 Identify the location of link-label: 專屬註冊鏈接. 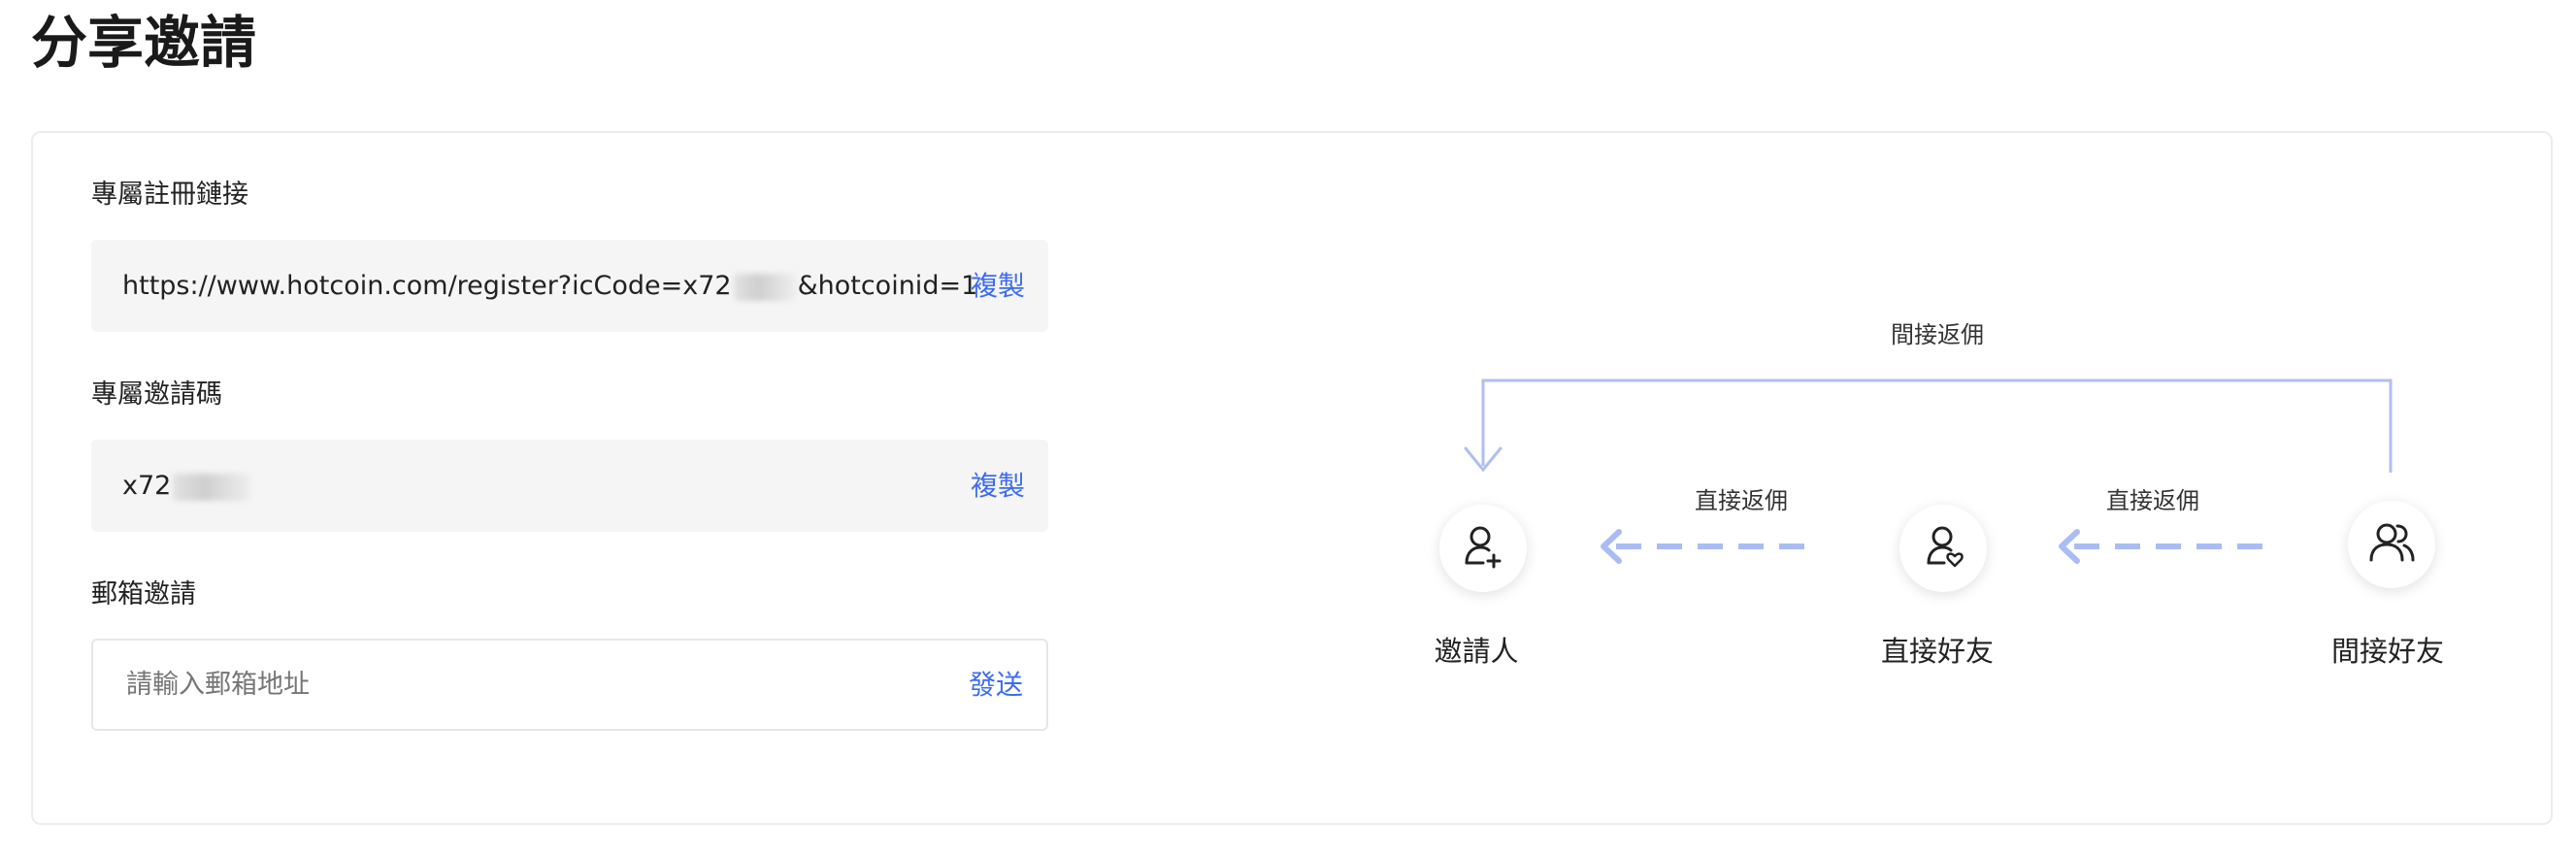
(169, 195).